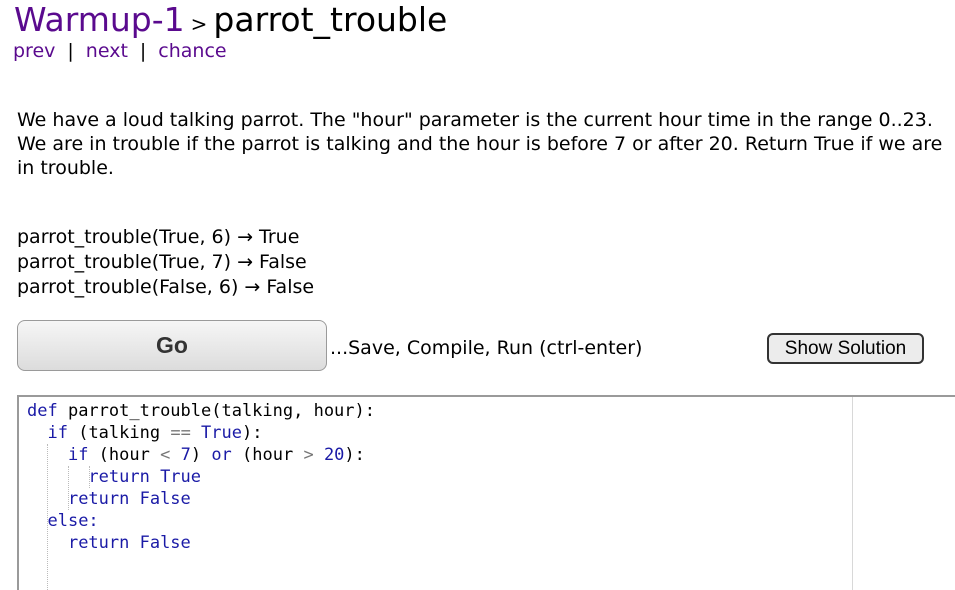  Describe the element at coordinates (845, 348) in the screenshot. I see `show-solution-button: Show Solution` at that location.